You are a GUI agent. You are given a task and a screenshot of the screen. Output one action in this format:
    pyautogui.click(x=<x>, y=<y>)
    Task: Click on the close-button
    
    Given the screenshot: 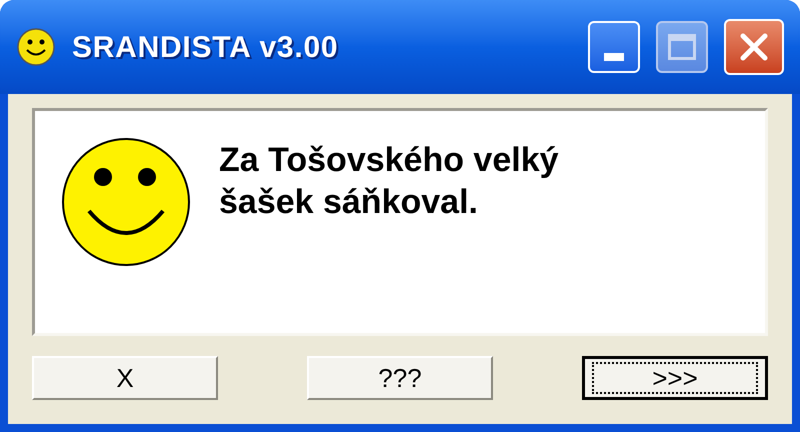 What is the action you would take?
    pyautogui.click(x=754, y=47)
    